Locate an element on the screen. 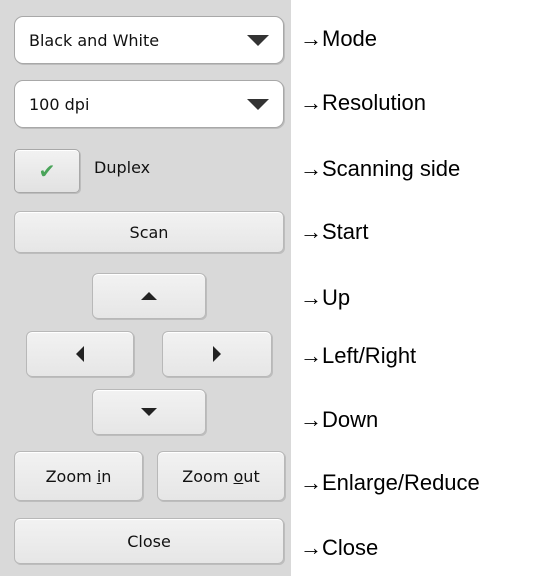 The height and width of the screenshot is (576, 539). close-button-label: Close is located at coordinates (149, 541).